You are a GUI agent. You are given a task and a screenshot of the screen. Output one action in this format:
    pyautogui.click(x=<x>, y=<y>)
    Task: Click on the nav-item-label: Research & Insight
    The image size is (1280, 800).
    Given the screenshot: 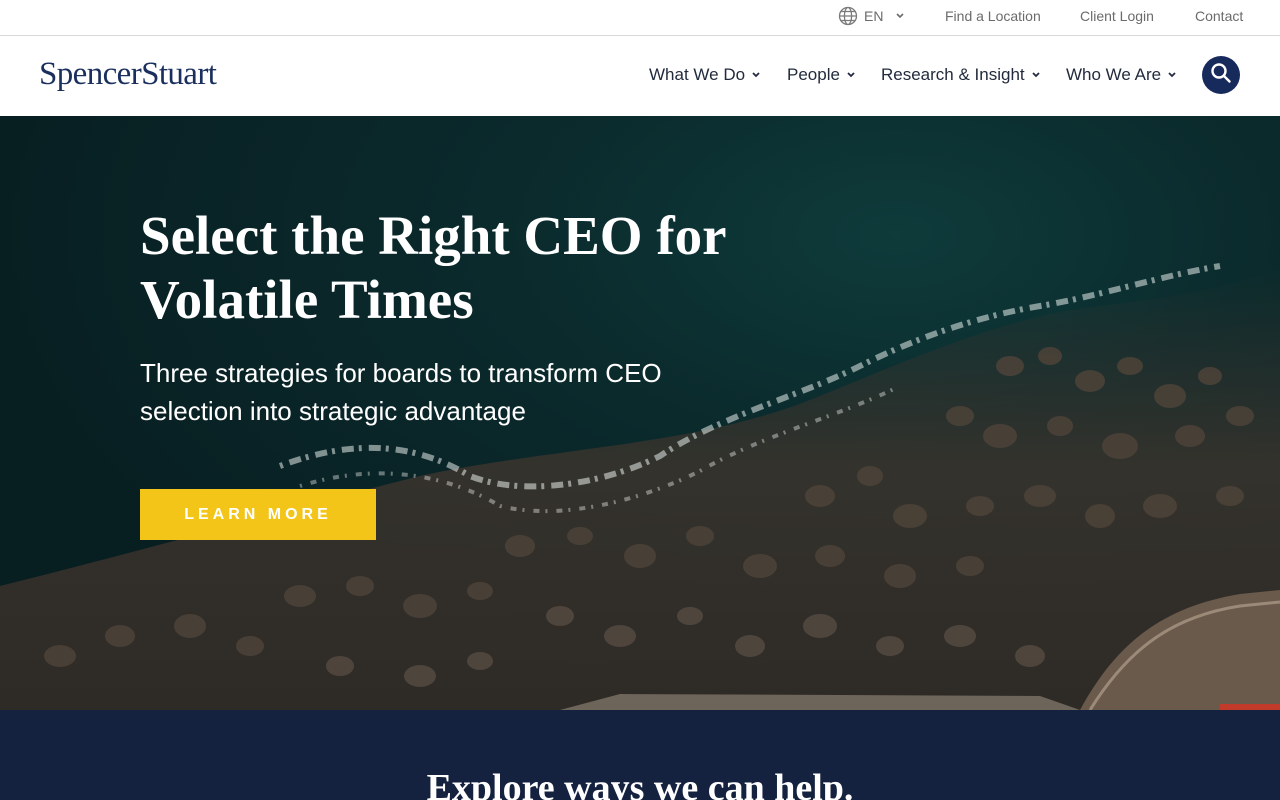 What is the action you would take?
    pyautogui.click(x=953, y=74)
    